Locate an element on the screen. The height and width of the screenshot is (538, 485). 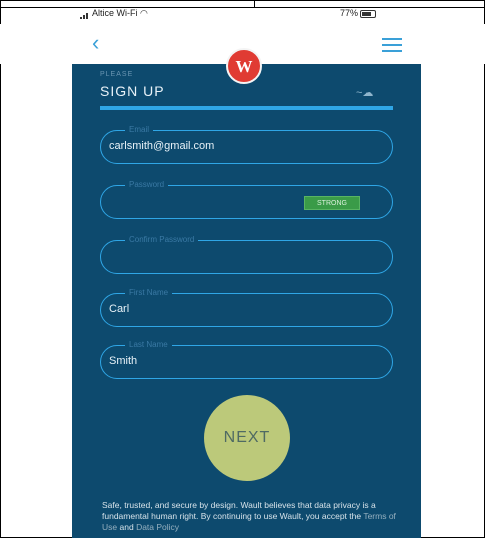
first-name-field-label: First Name is located at coordinates (149, 292).